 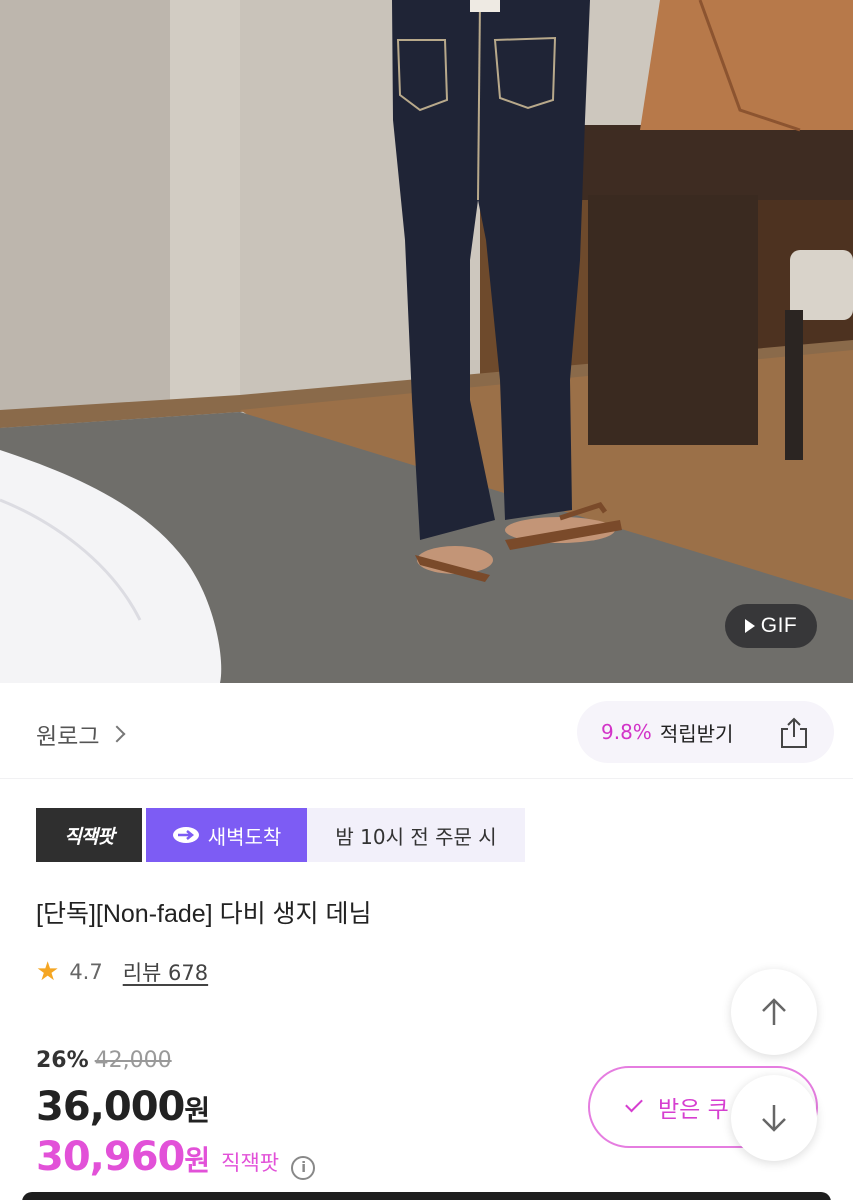 I want to click on brand-row: 원로그 9.8% 적립받기, so click(x=426, y=731).